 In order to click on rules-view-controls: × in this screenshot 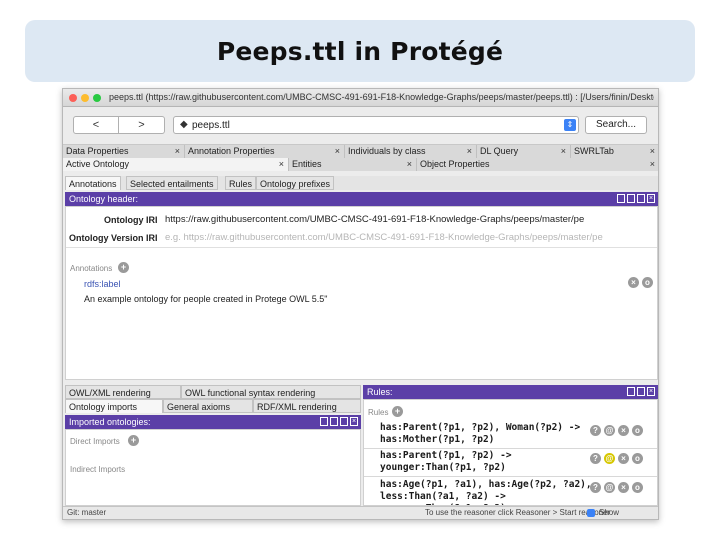, I will do `click(641, 392)`.